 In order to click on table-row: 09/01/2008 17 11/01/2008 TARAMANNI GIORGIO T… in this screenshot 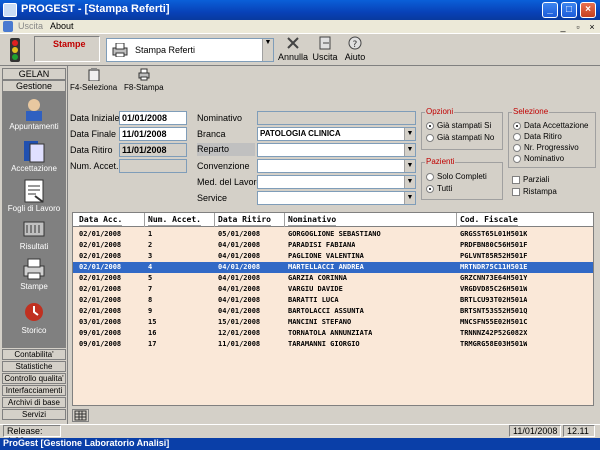, I will do `click(333, 344)`.